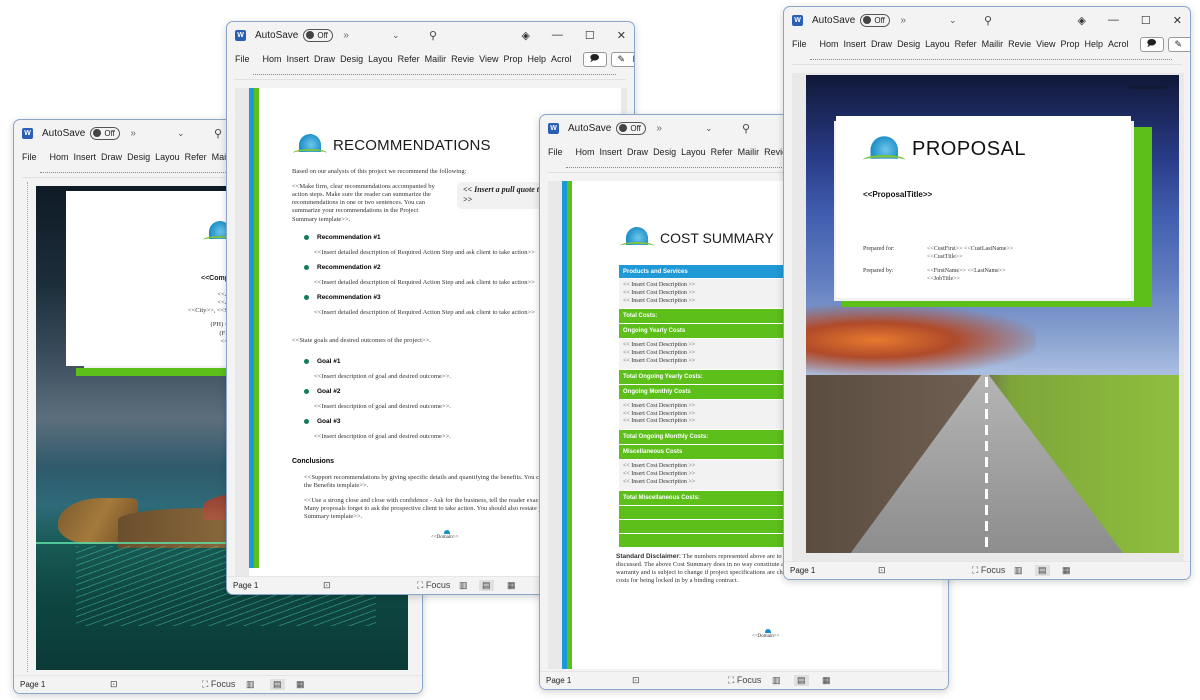 Image resolution: width=1200 pixels, height=700 pixels. What do you see at coordinates (488, 59) in the screenshot?
I see `tab-view: View` at bounding box center [488, 59].